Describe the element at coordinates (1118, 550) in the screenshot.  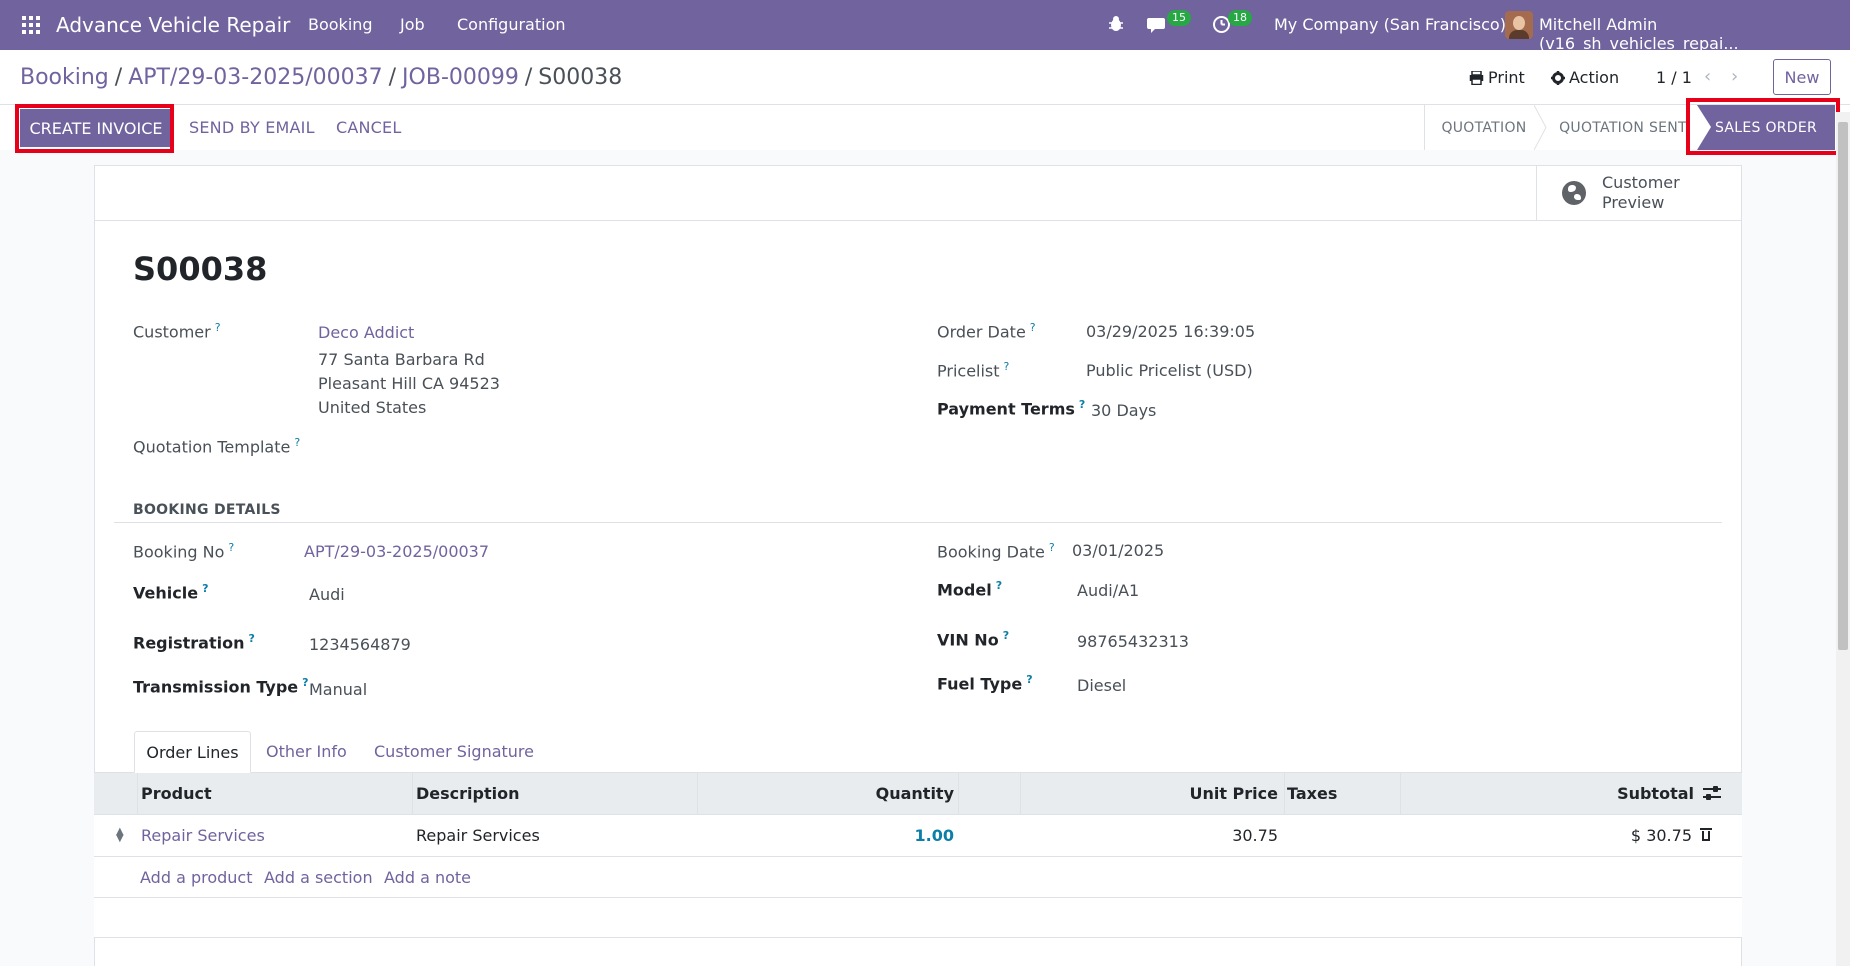
I see `booking-date-value: 03/01/2025` at that location.